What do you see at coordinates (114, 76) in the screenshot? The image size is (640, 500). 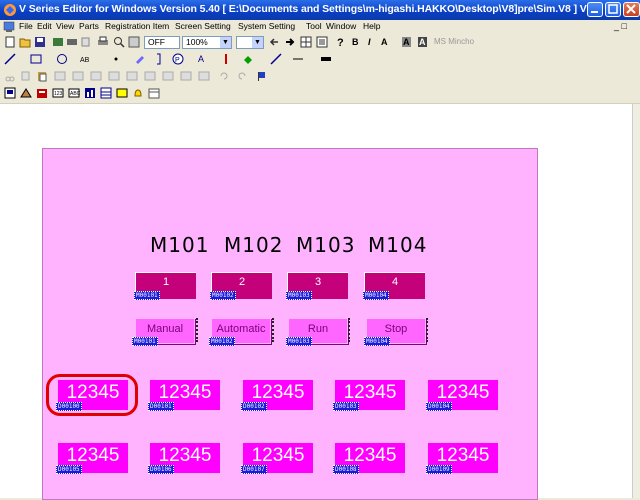 I see `front-icon` at bounding box center [114, 76].